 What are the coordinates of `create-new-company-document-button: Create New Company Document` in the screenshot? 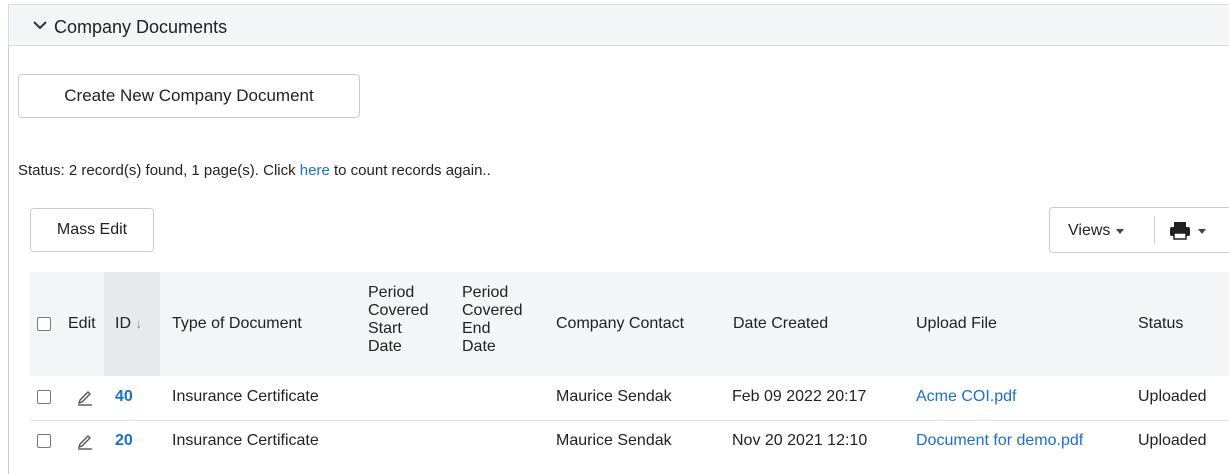 It's located at (189, 96).